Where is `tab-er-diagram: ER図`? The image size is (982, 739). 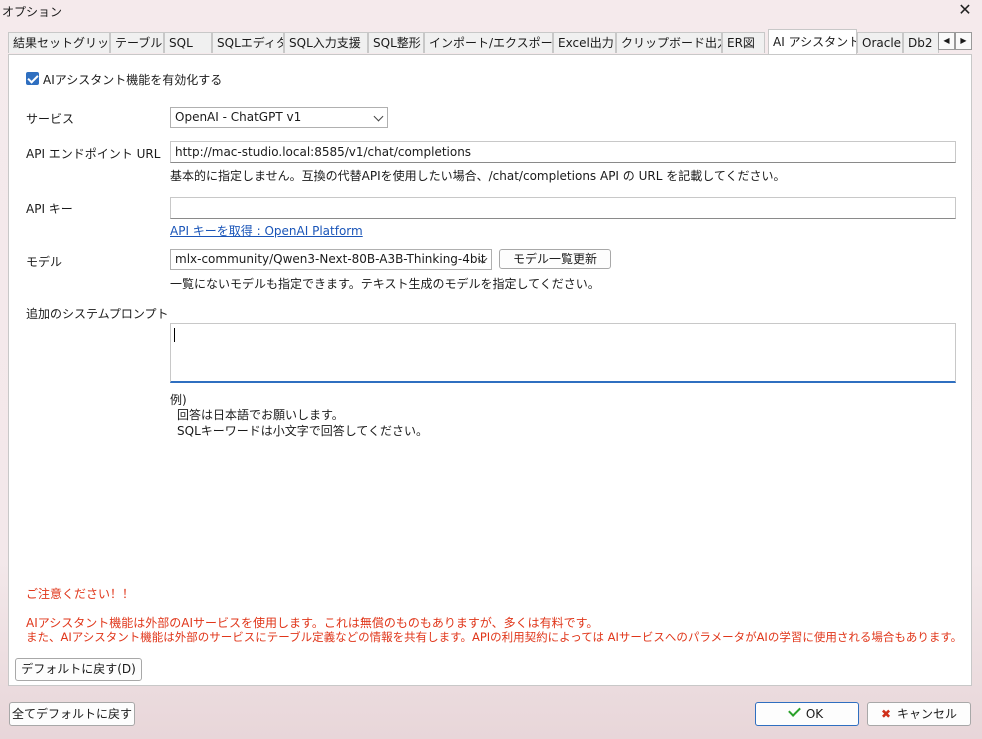
tab-er-diagram: ER図 is located at coordinates (743, 42).